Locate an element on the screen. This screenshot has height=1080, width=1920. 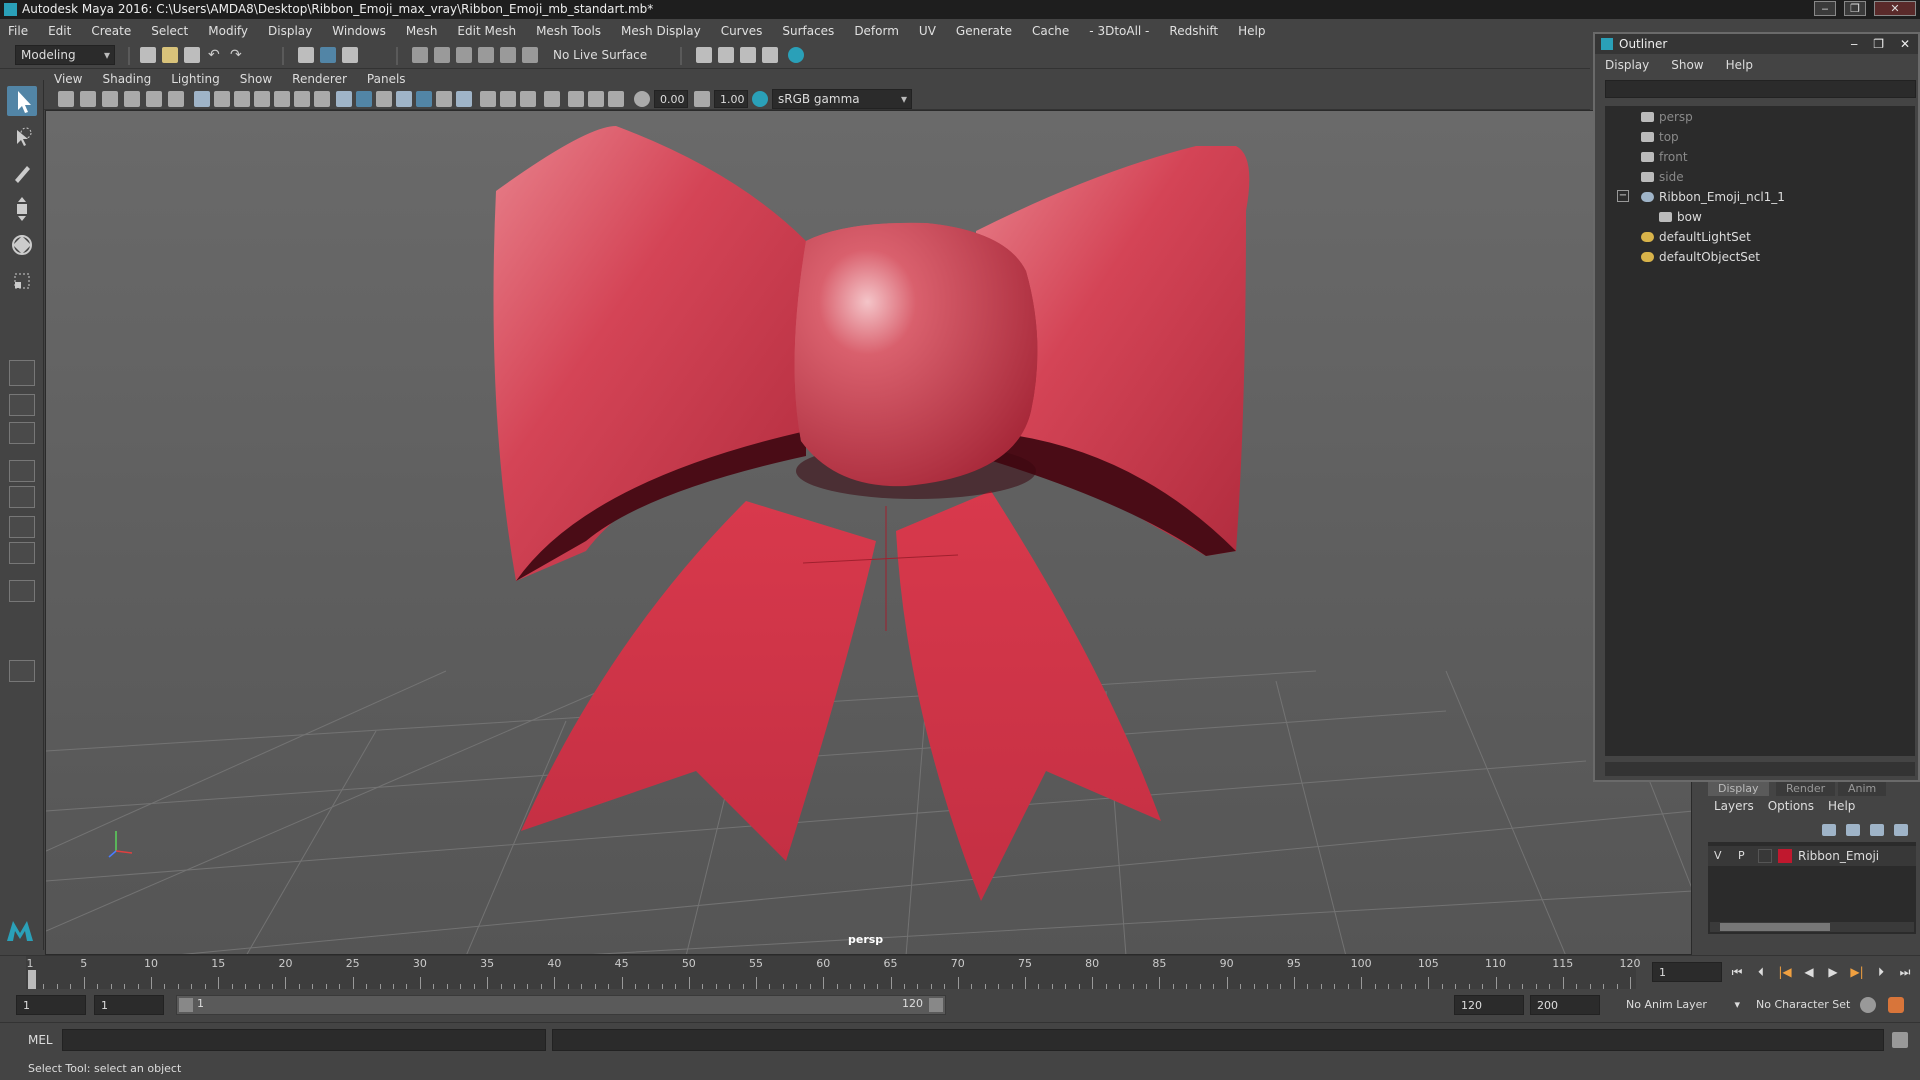
menu-modify: Modify is located at coordinates (228, 31).